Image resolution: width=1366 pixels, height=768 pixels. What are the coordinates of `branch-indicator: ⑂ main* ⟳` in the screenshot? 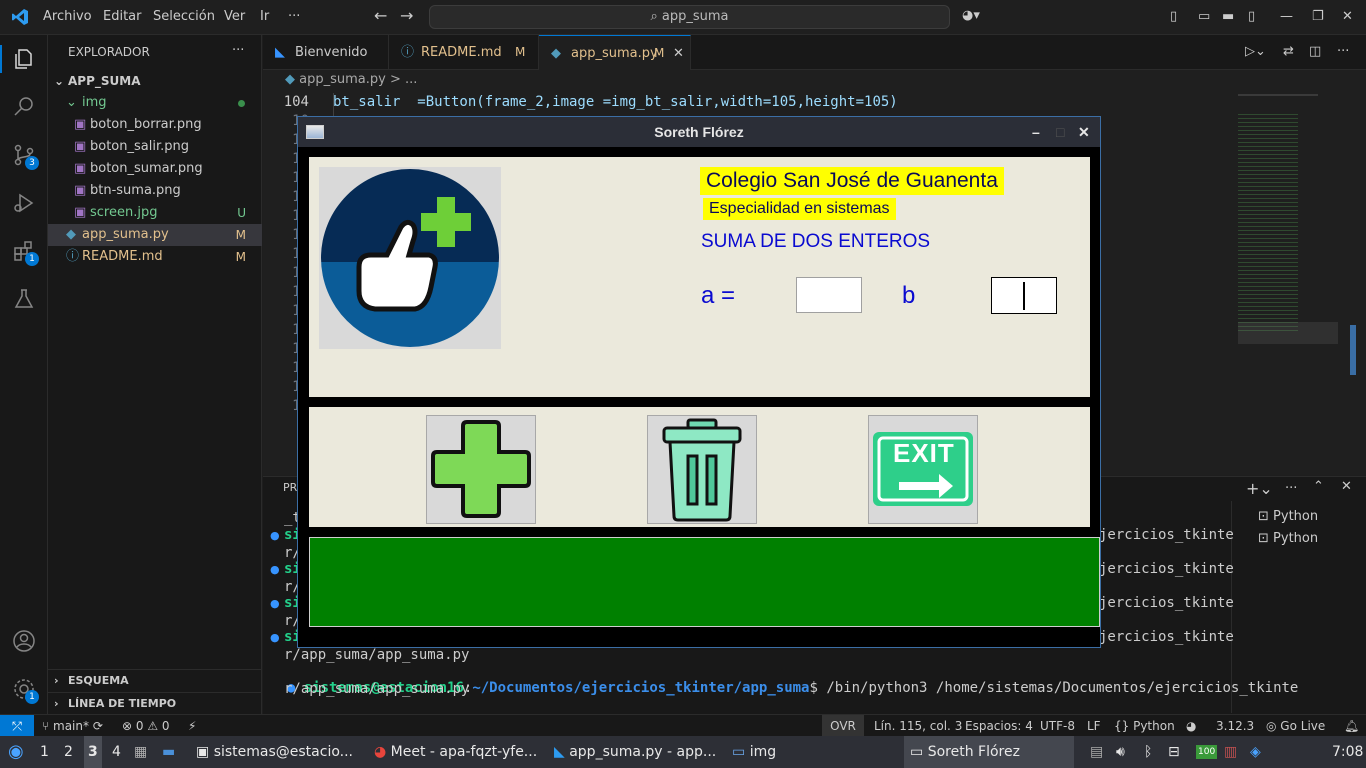 It's located at (72, 726).